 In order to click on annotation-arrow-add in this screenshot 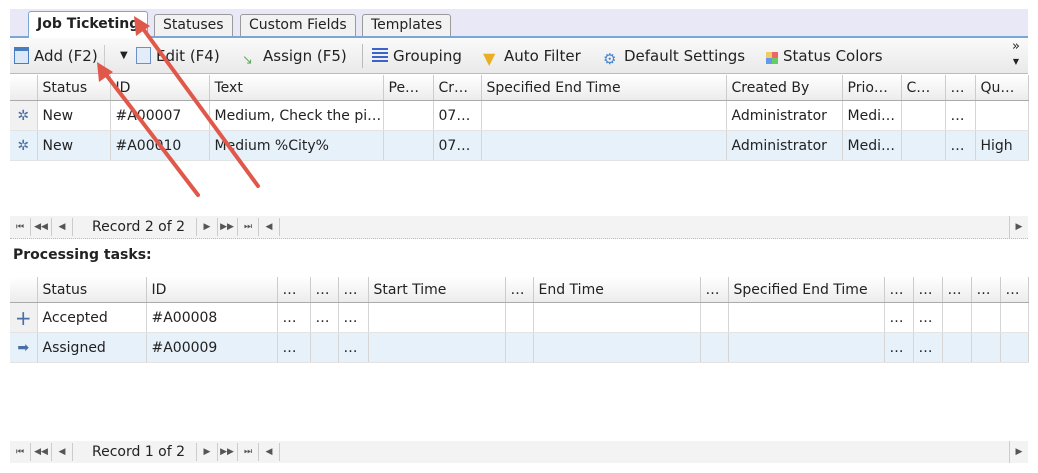, I will do `click(151, 133)`.